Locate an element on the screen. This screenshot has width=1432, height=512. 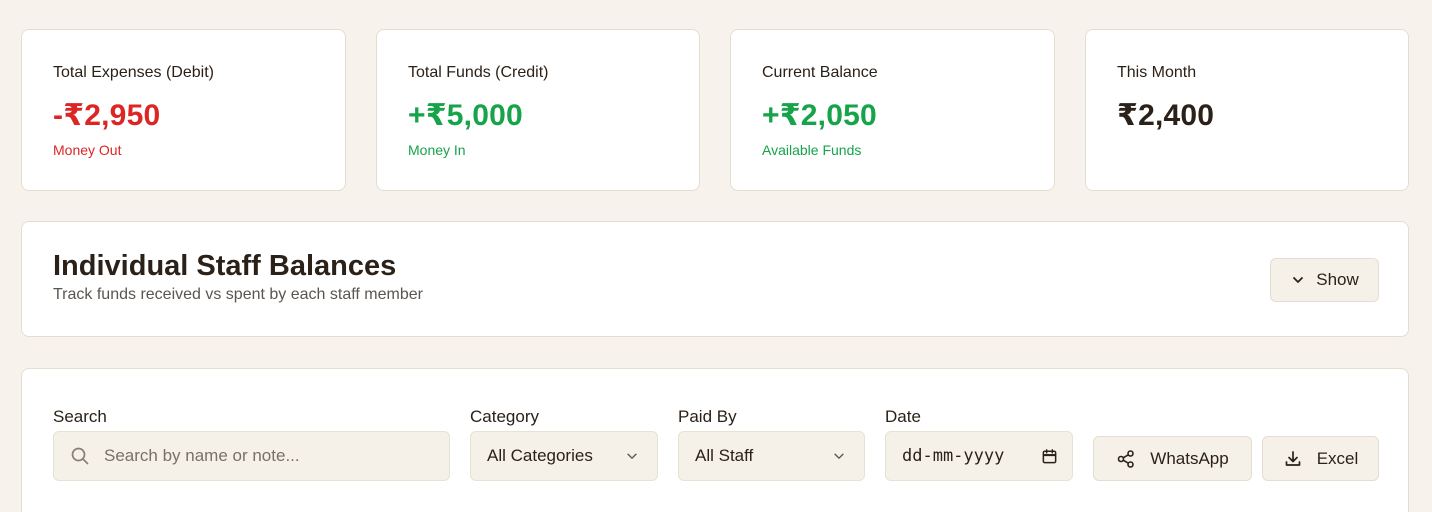
stat-label: Total Expenses (Debit) is located at coordinates (133, 72).